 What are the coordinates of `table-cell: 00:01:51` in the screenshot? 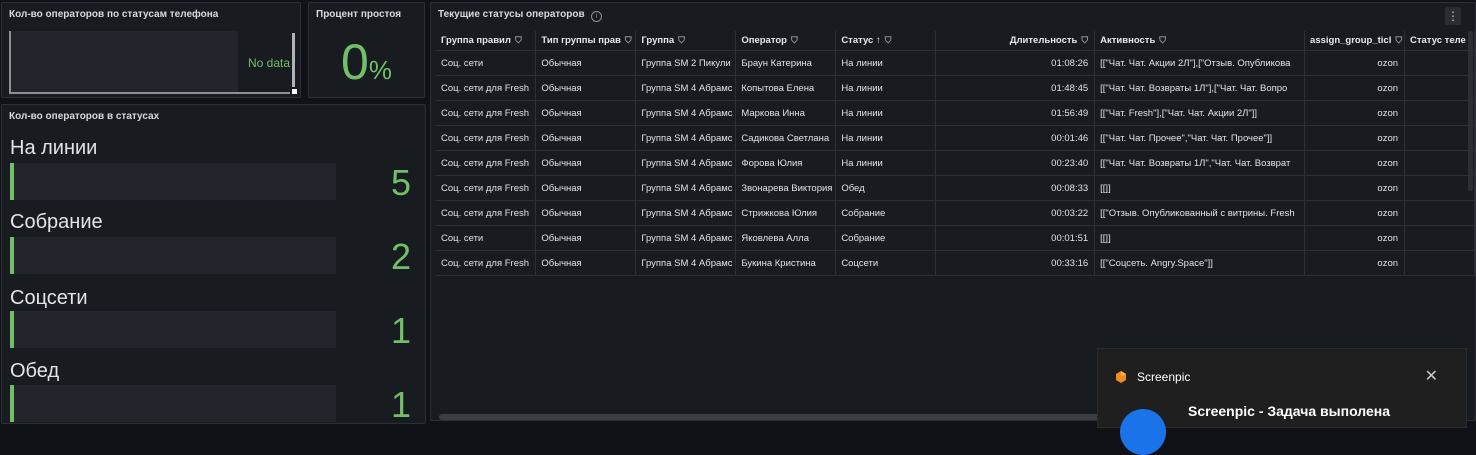 It's located at (1015, 238).